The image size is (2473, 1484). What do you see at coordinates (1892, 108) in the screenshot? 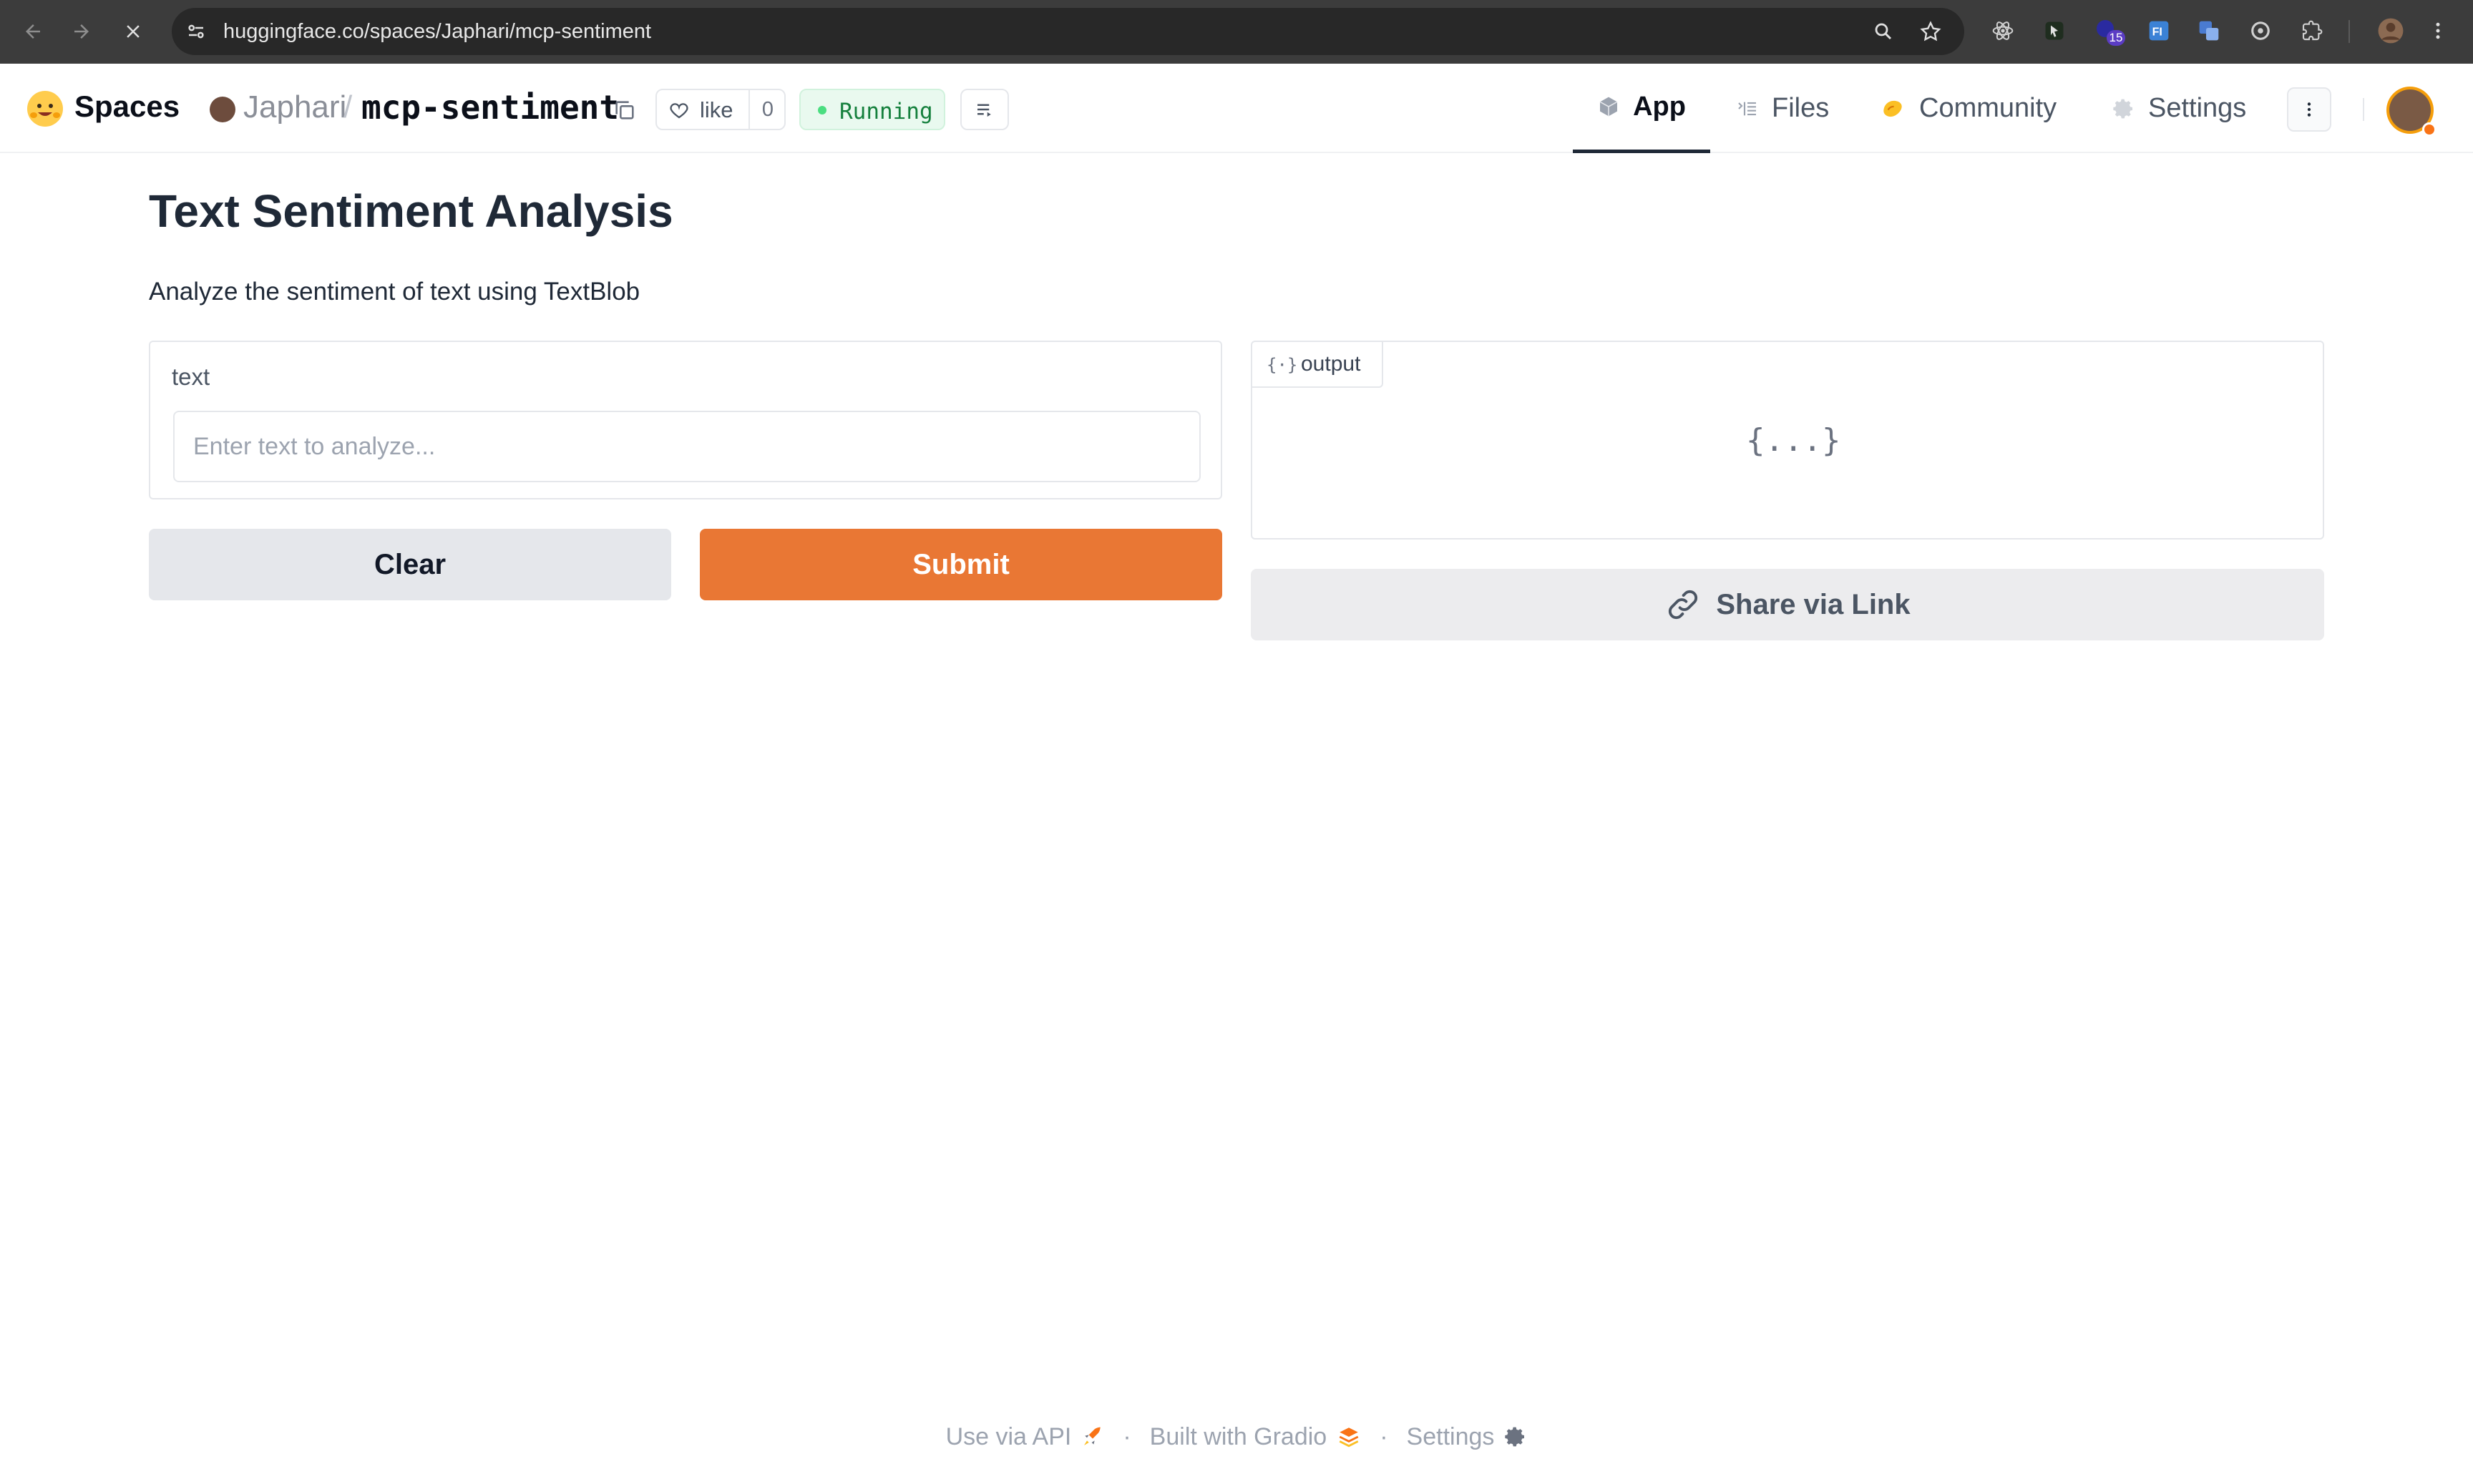
I see `community-icon` at bounding box center [1892, 108].